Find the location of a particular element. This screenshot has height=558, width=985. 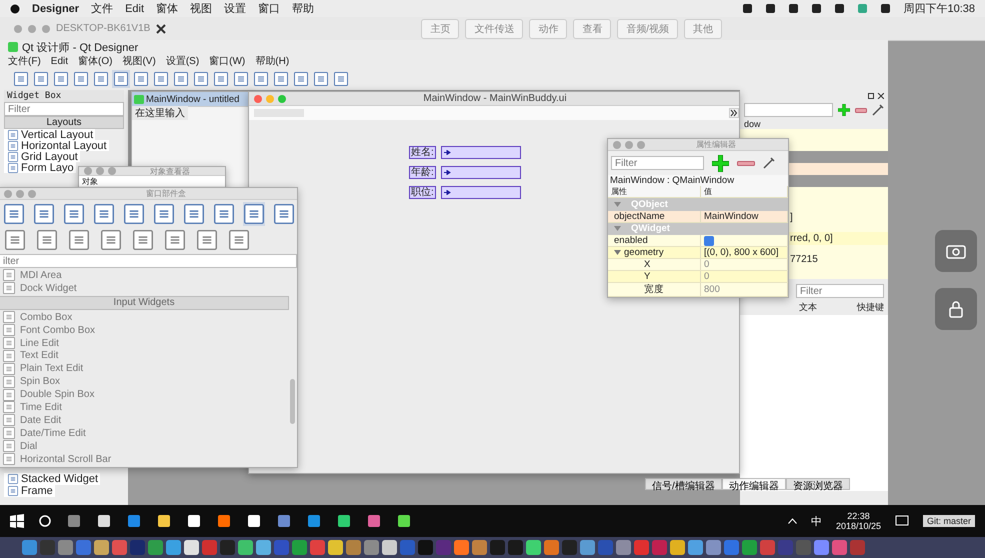

menu-item: 设置(S) is located at coordinates (183, 61).